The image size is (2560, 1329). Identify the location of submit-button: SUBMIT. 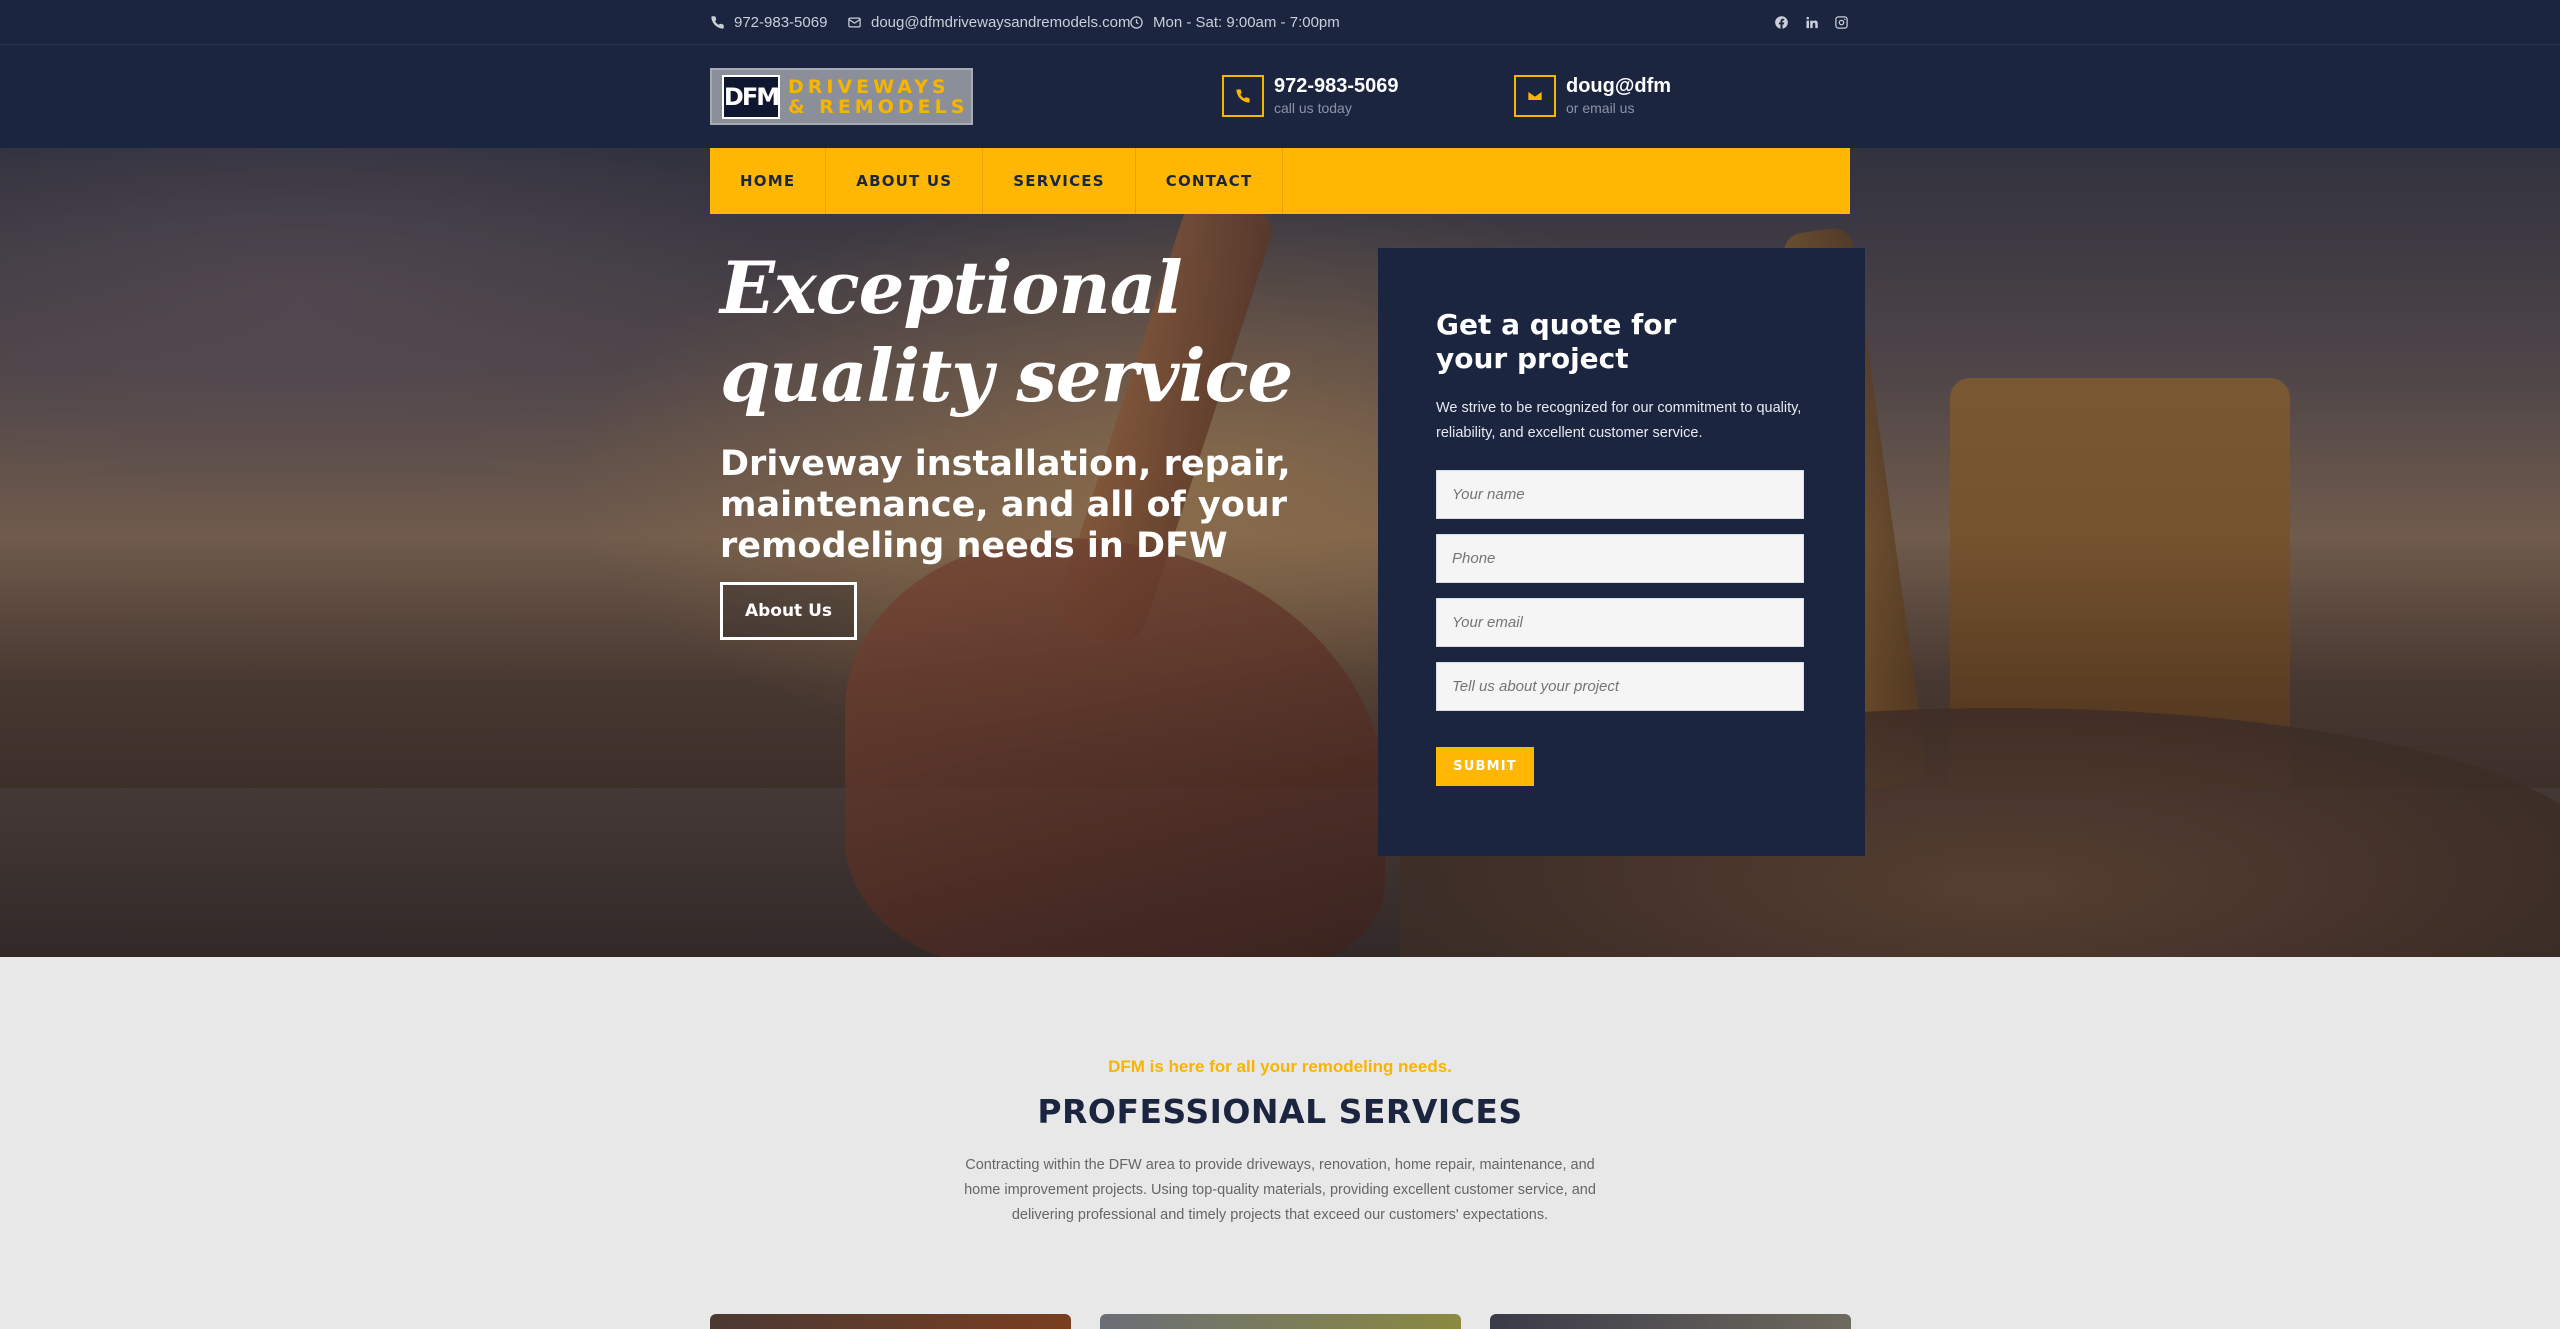
(1485, 766).